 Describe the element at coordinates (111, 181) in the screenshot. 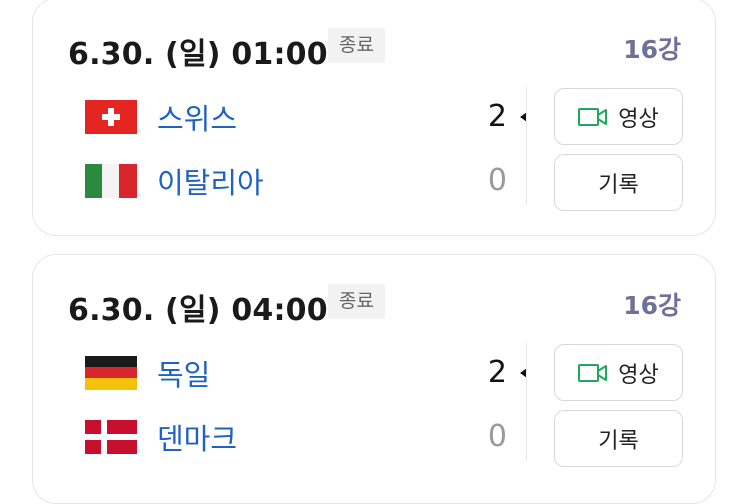

I see `italy-flag-icon` at that location.